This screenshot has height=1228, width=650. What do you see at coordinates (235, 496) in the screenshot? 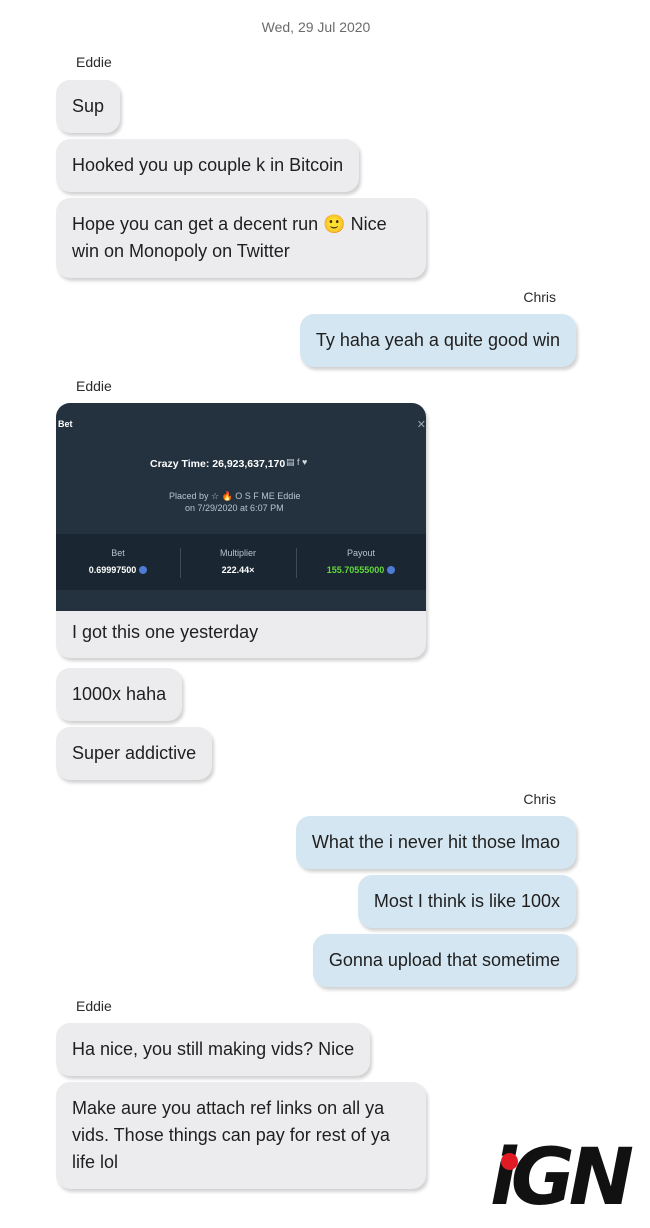
I see `placed-by-text: Placed by ☆ 🔥 O S F ME Eddie` at bounding box center [235, 496].